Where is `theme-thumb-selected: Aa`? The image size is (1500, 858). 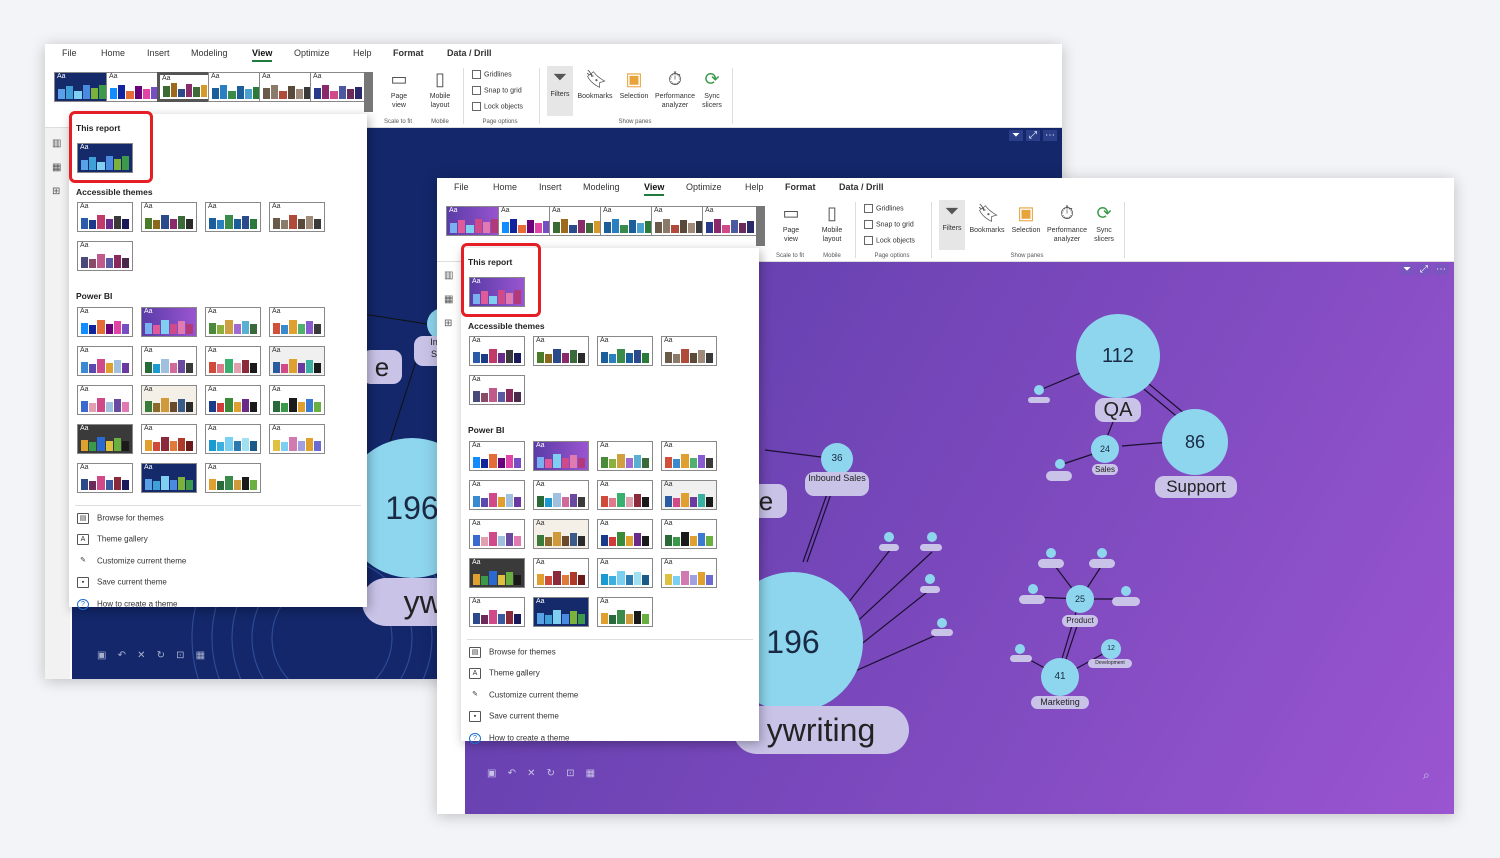
theme-thumb-selected: Aa is located at coordinates (185, 87).